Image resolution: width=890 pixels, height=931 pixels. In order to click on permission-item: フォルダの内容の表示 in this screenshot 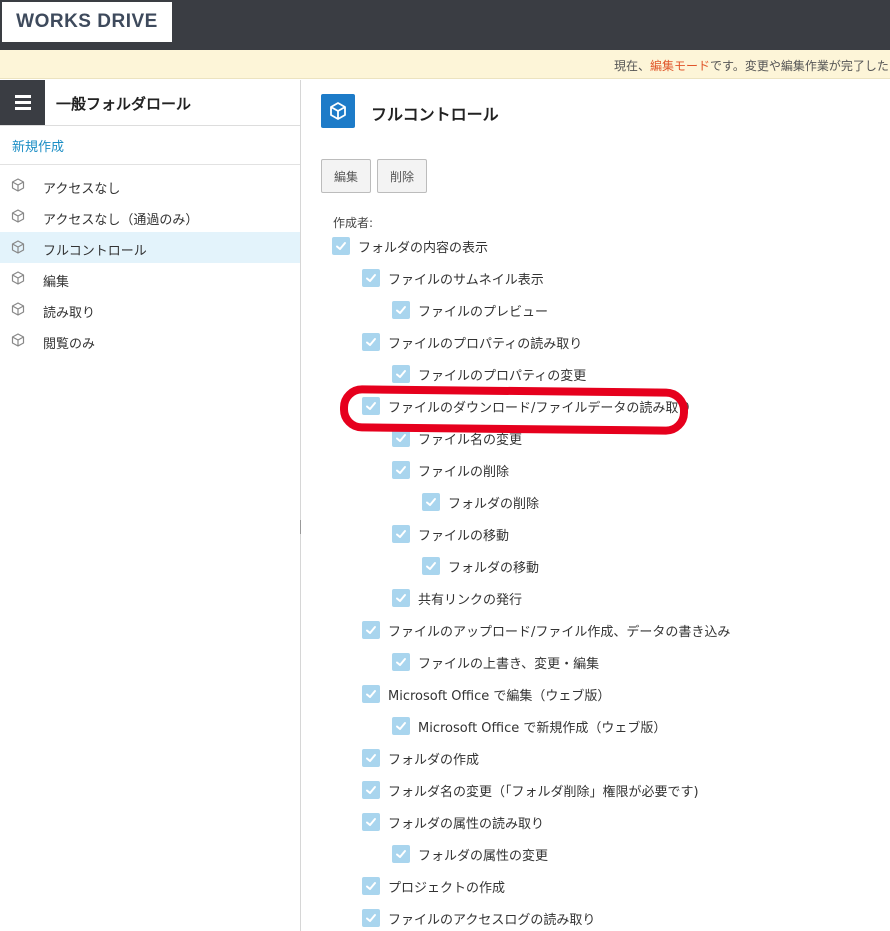, I will do `click(410, 246)`.